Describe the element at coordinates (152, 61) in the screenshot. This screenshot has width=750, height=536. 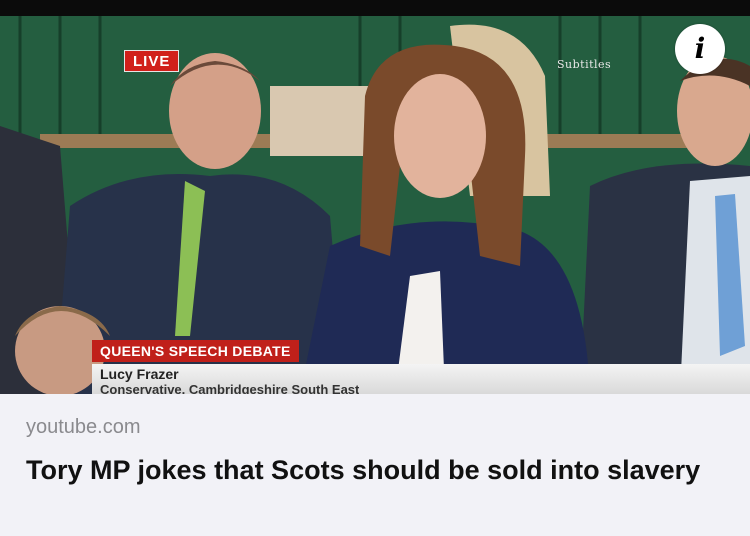
I see `live-badge: LIVE` at that location.